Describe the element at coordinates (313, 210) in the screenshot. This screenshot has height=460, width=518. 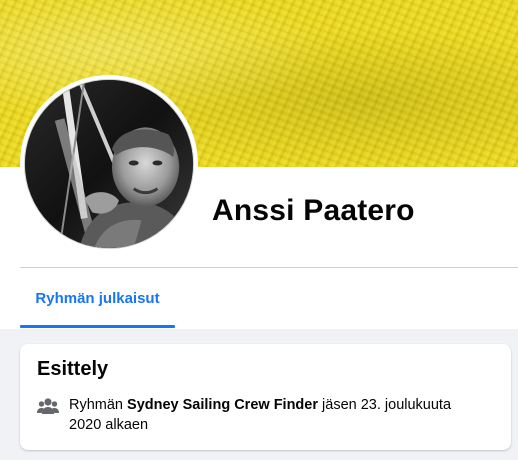
I see `profile-name: Anssi Paatero` at that location.